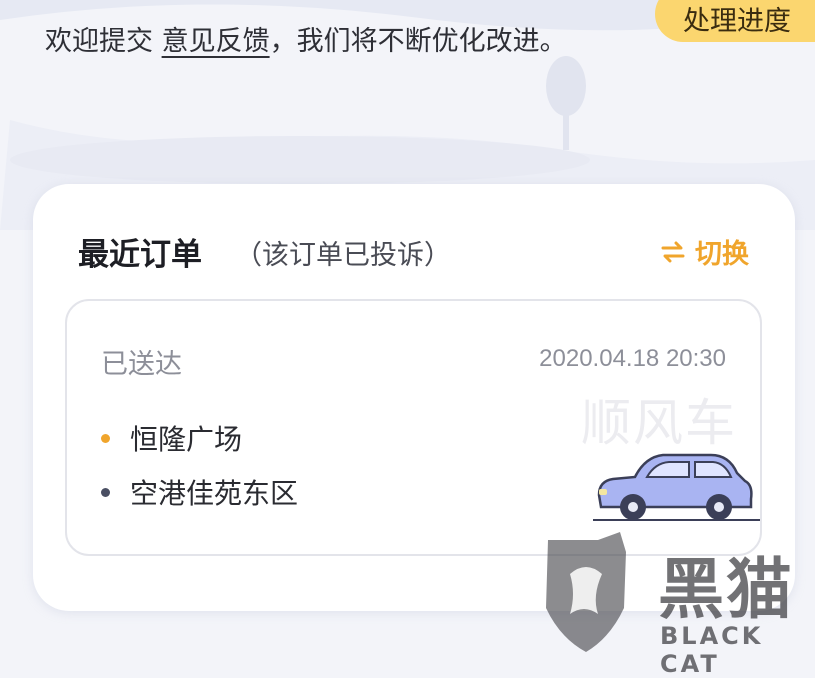  I want to click on switch-order-button: 切换, so click(705, 251).